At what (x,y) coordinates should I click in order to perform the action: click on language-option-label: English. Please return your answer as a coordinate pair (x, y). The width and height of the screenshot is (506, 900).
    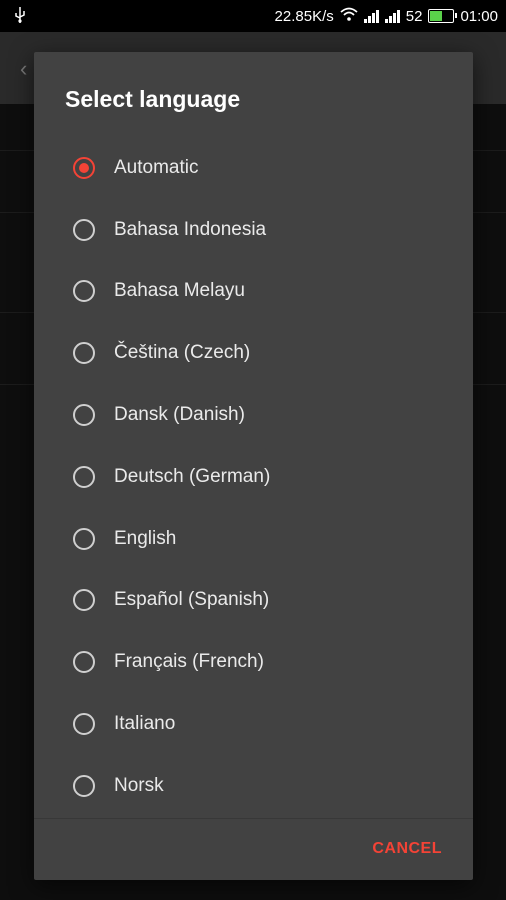
    Looking at the image, I should click on (145, 538).